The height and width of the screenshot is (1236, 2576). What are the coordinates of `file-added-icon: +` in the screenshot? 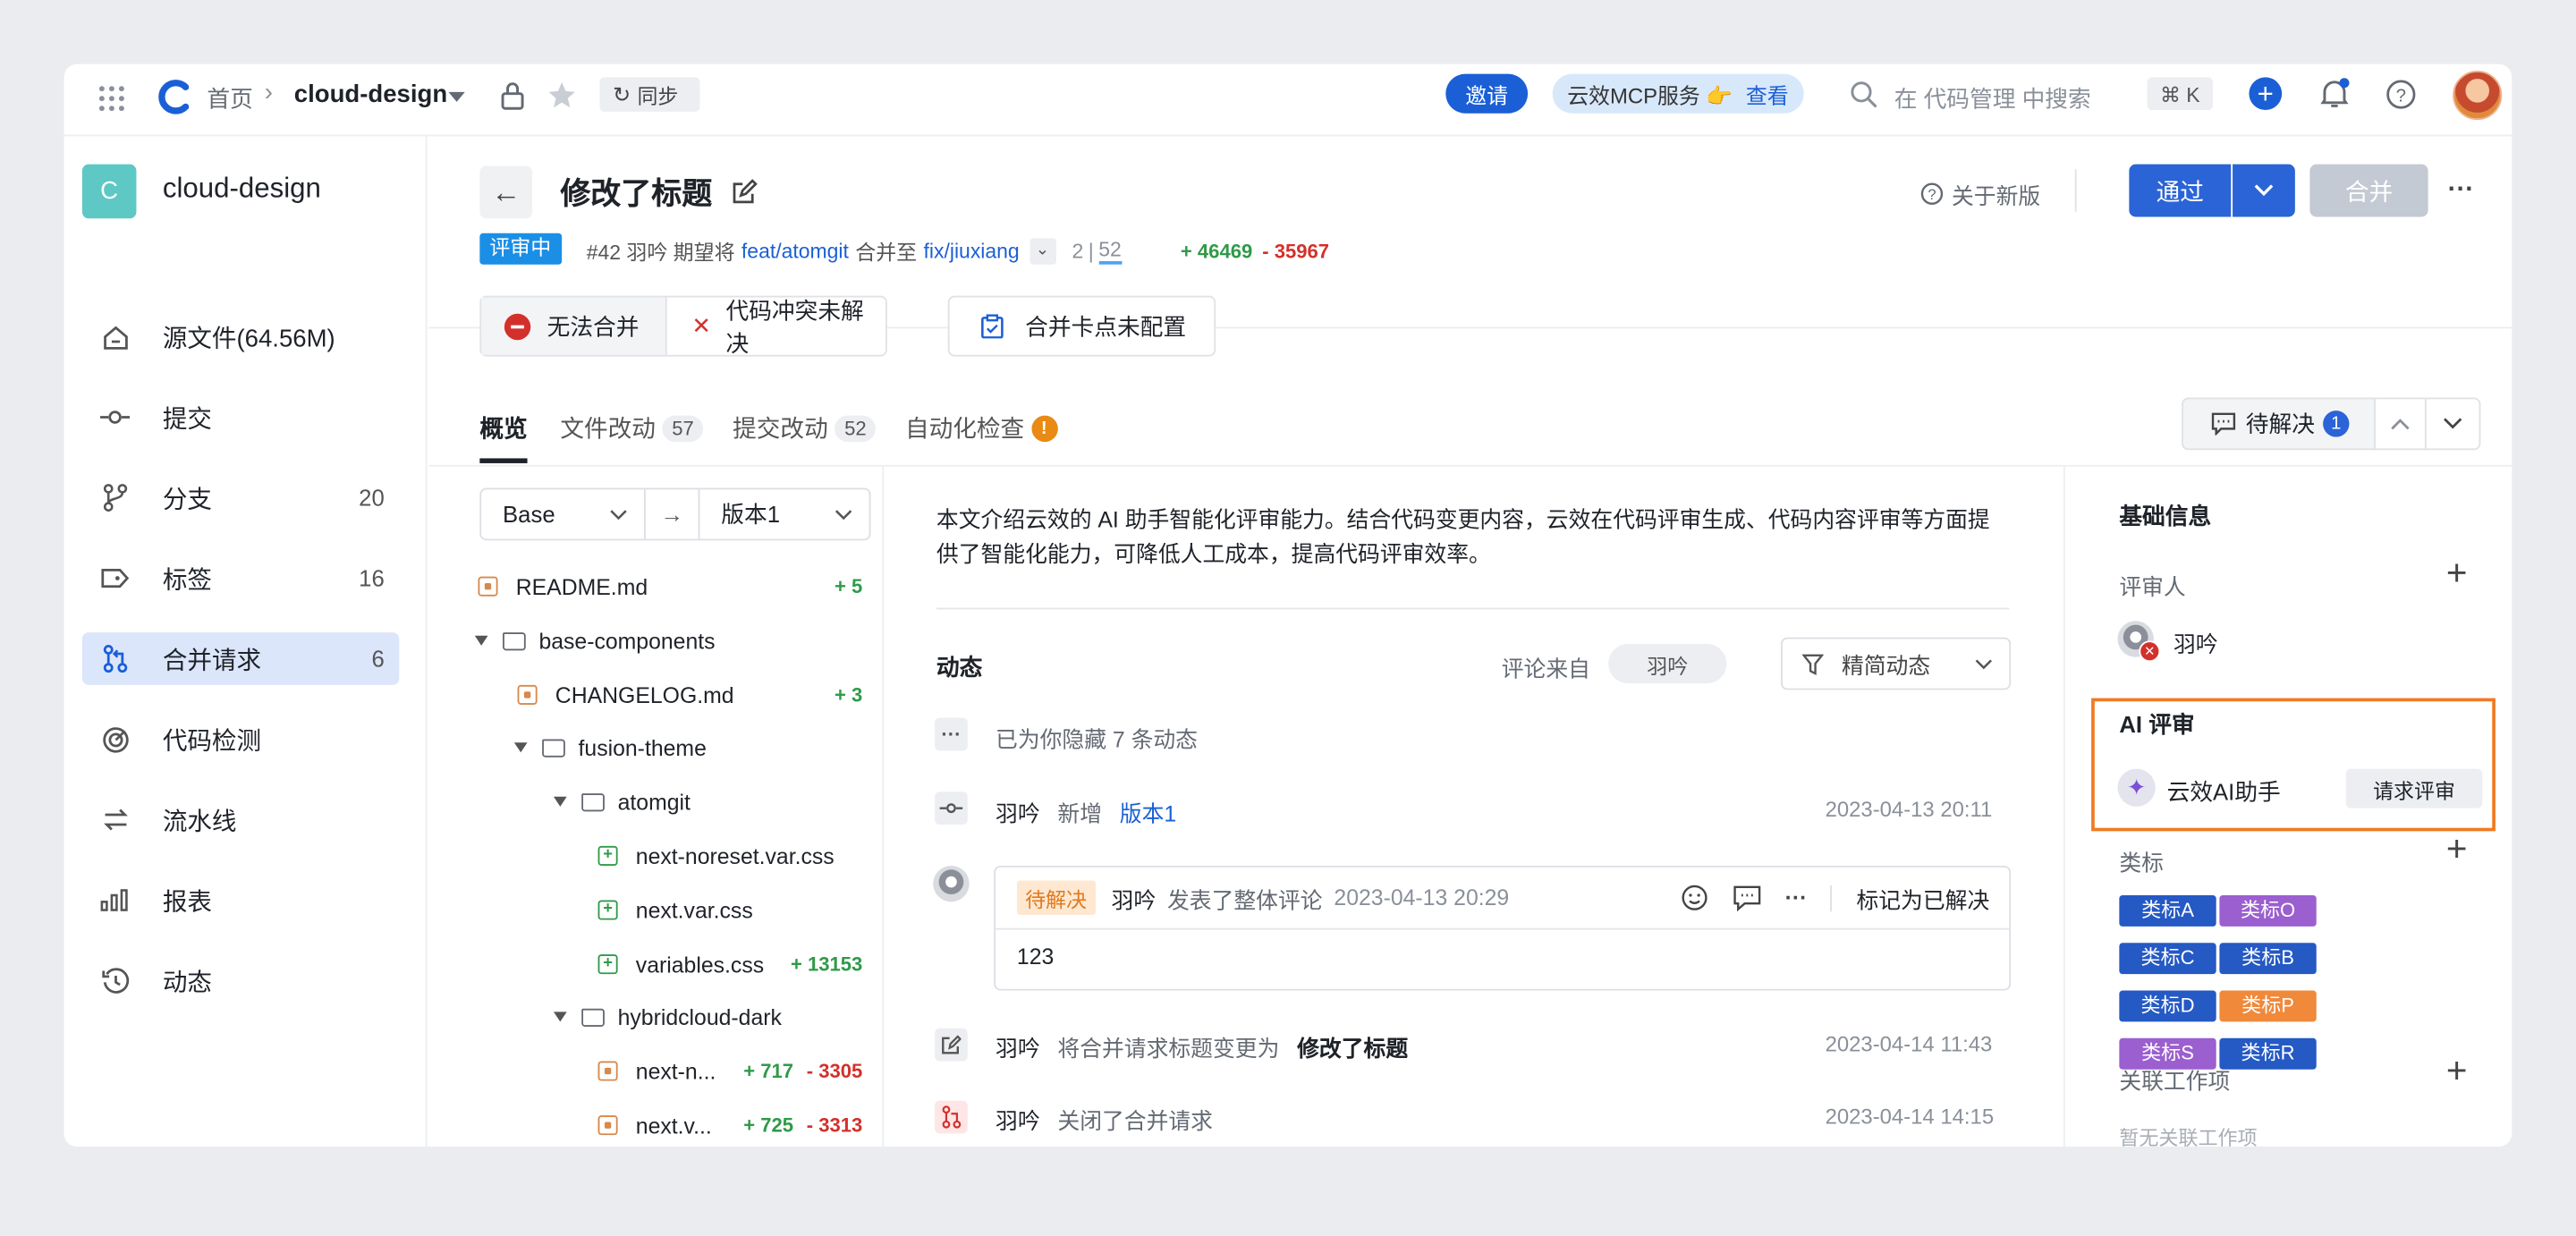 It's located at (607, 965).